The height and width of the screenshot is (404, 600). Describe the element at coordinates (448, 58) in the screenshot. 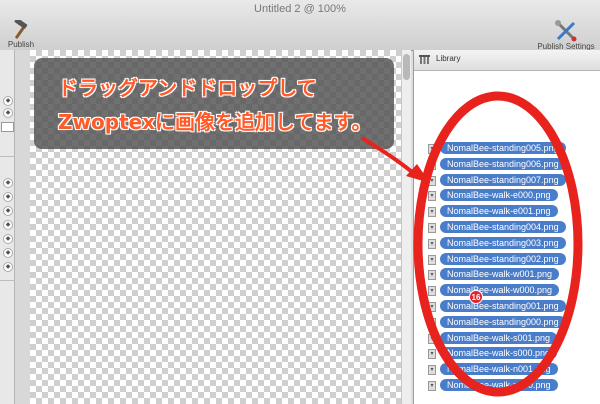

I see `library-title: Library` at that location.